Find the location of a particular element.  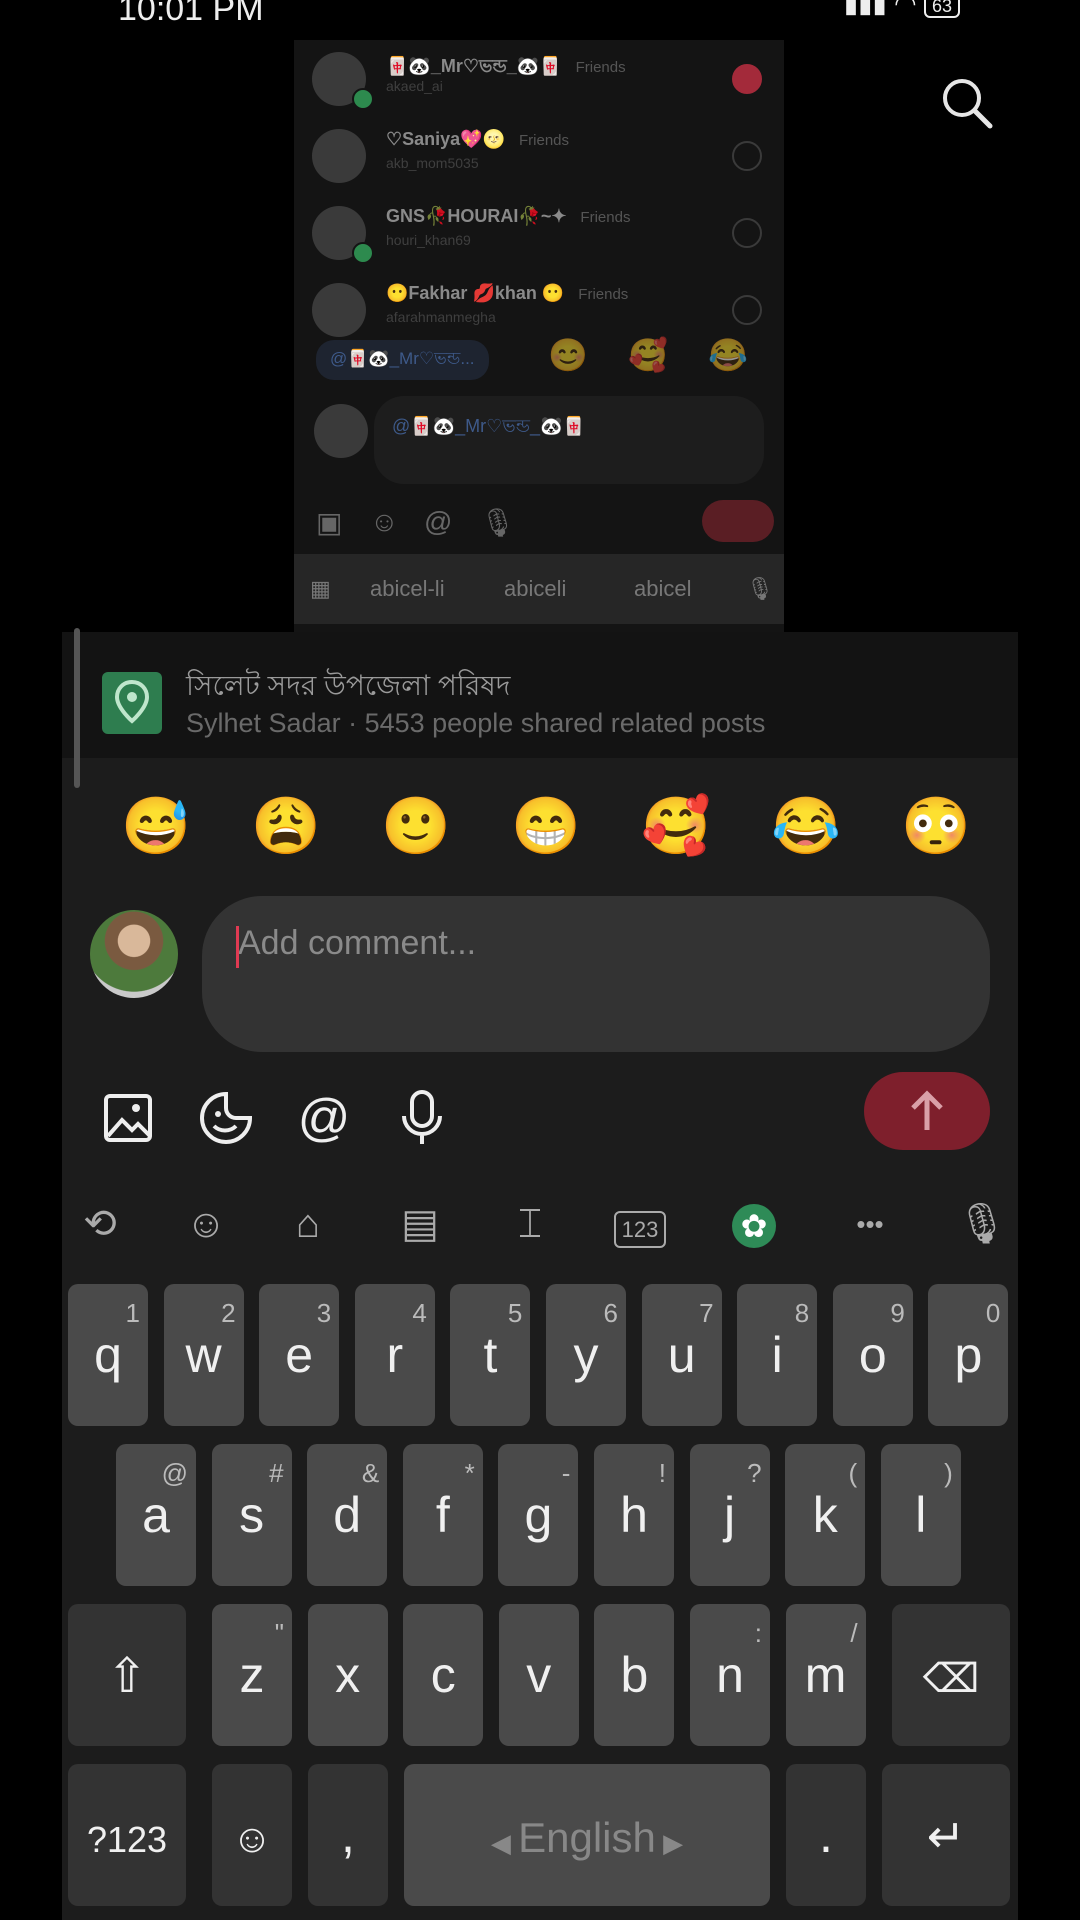

numpad-icon: 123 is located at coordinates (640, 1224).